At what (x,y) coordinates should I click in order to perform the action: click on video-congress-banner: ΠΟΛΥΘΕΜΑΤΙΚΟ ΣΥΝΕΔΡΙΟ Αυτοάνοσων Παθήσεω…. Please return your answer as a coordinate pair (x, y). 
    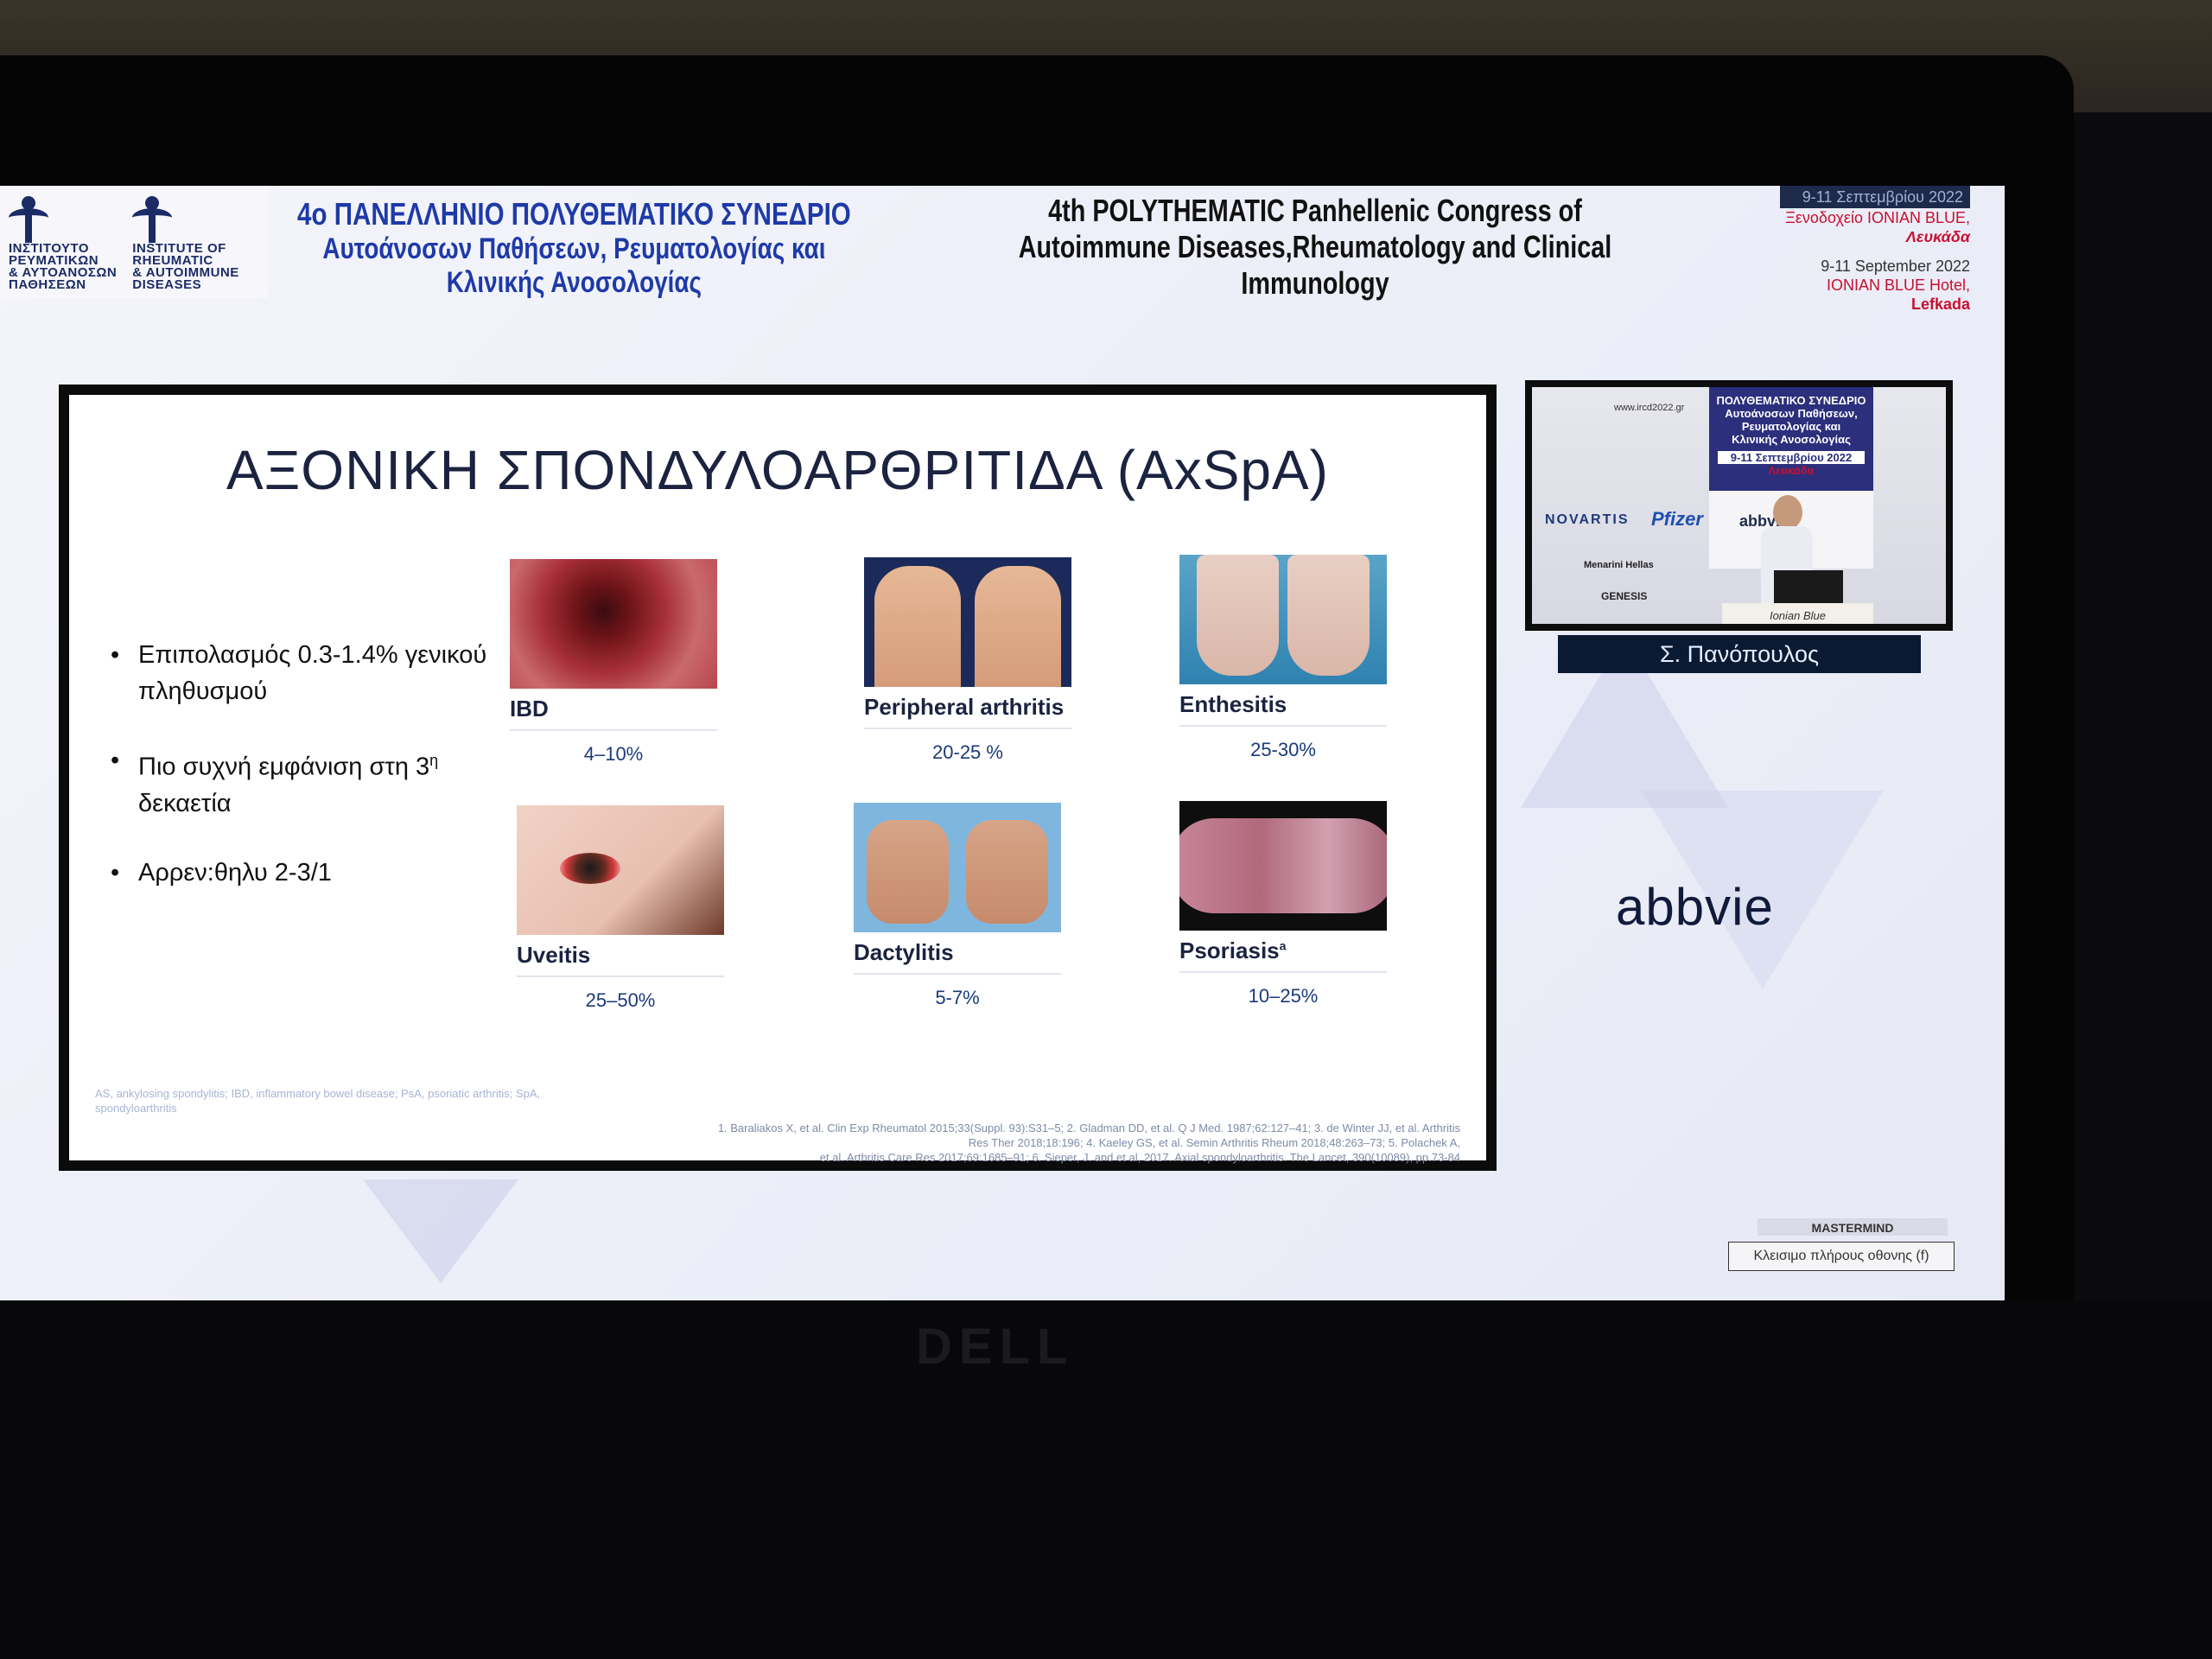
    Looking at the image, I should click on (1791, 439).